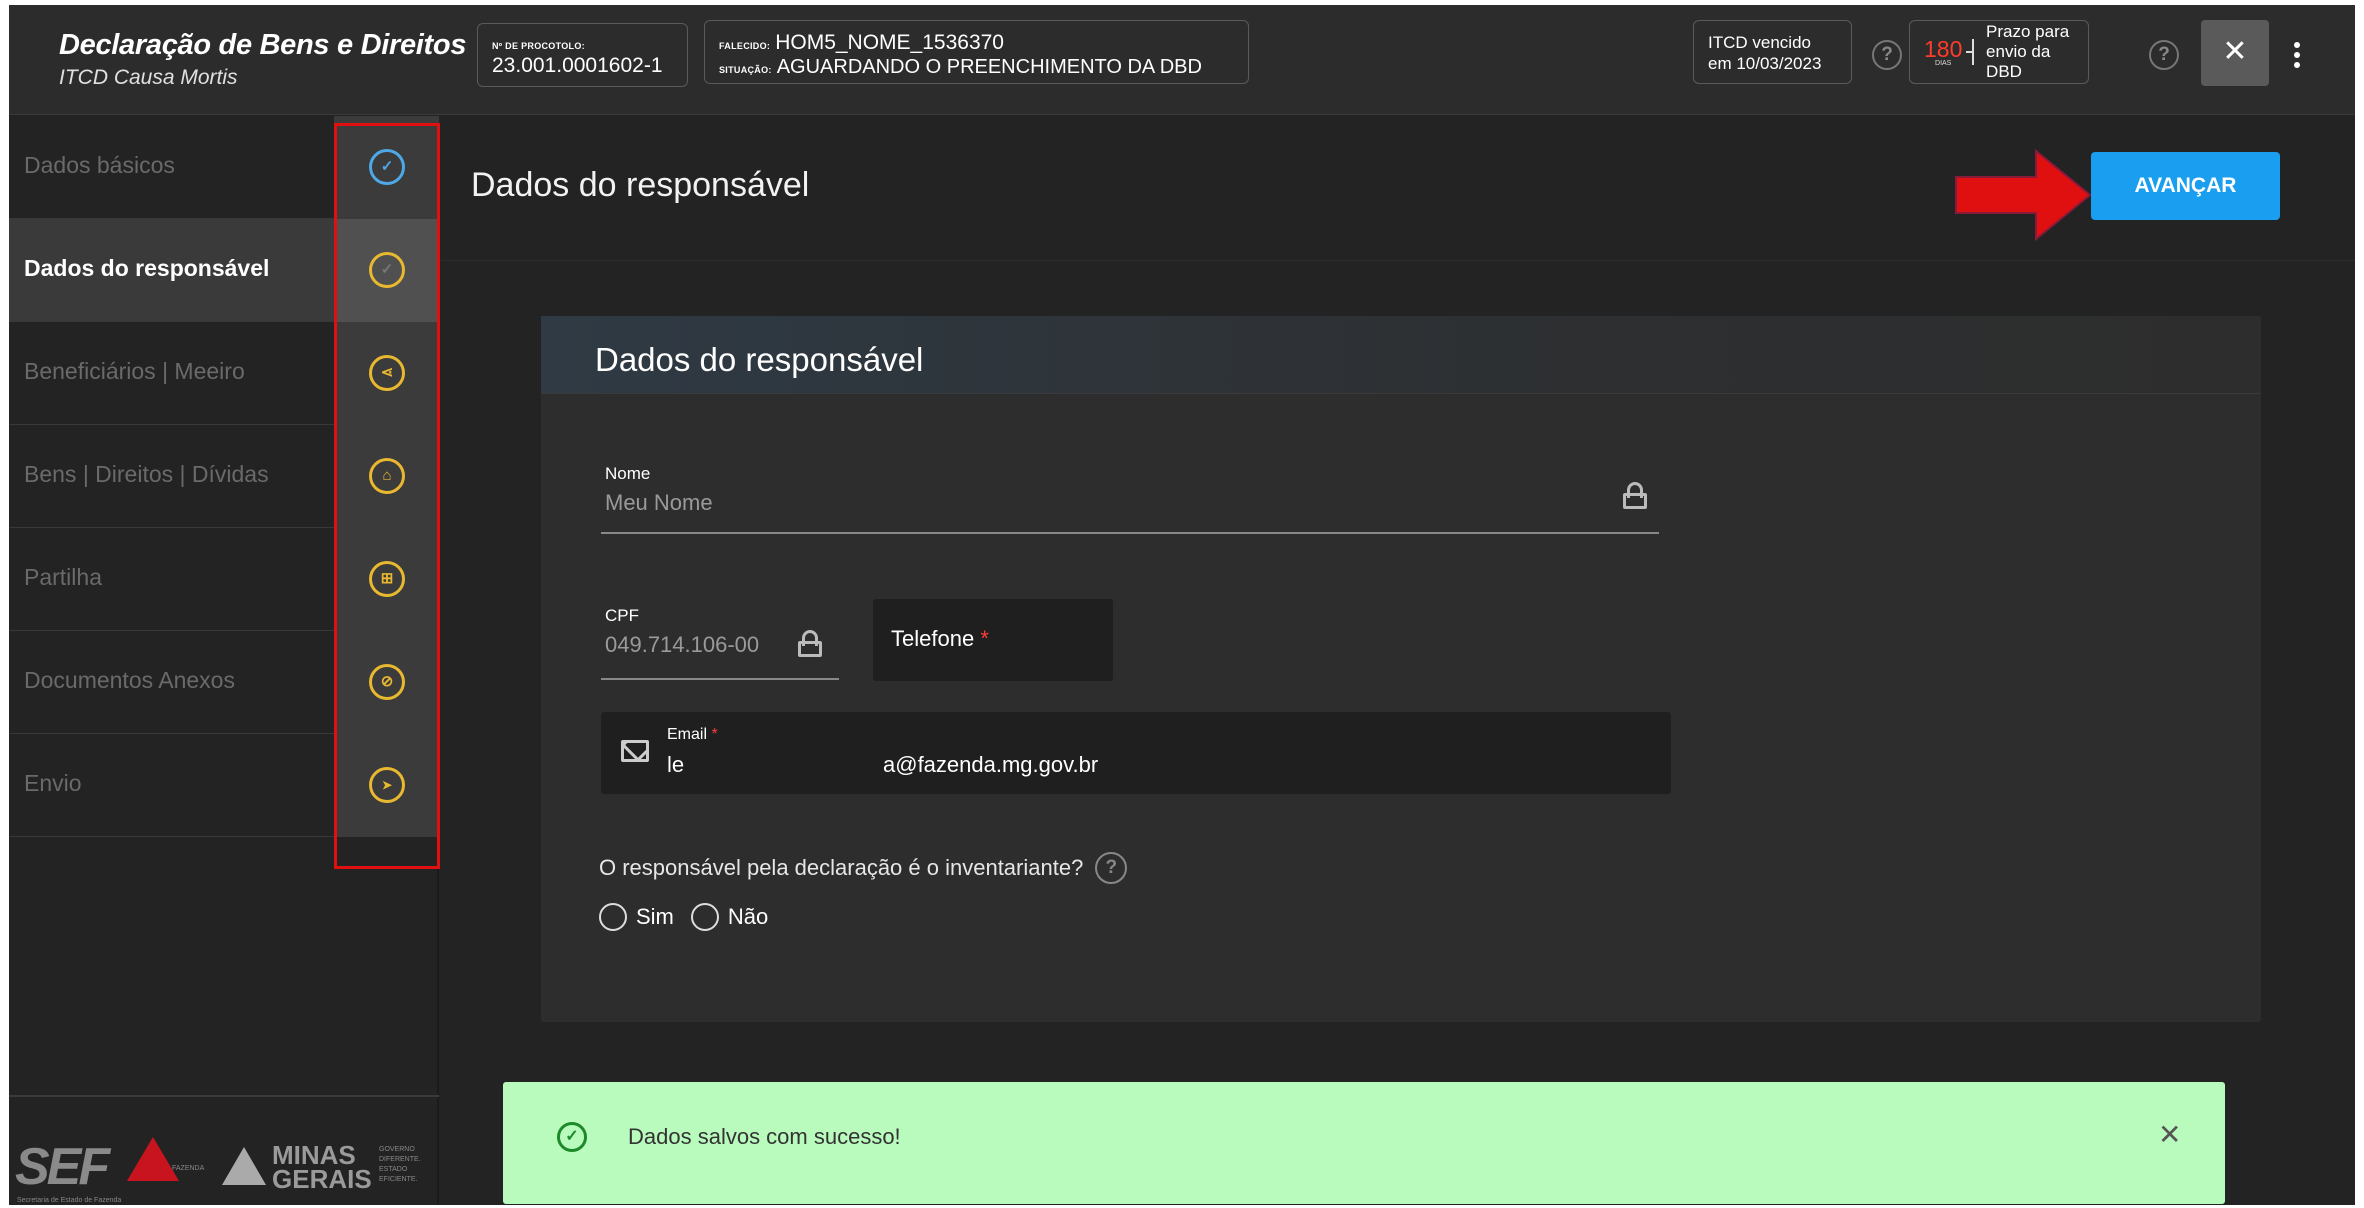  What do you see at coordinates (146, 474) in the screenshot?
I see `sidebar-item-label: Bens | Direitos | Dívidas` at bounding box center [146, 474].